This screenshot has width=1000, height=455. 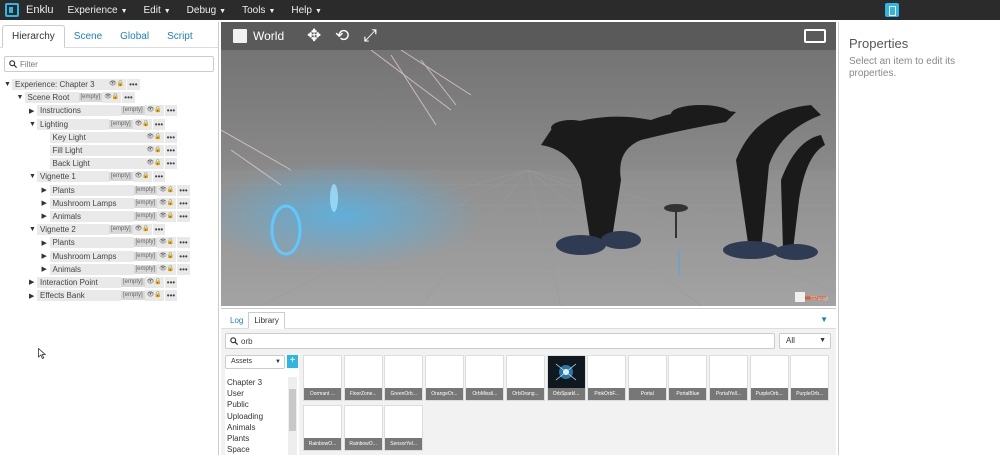 What do you see at coordinates (109, 282) in the screenshot?
I see `hierarchy-row: ▶ Interaction Point [empty] 👁🔒 •••` at bounding box center [109, 282].